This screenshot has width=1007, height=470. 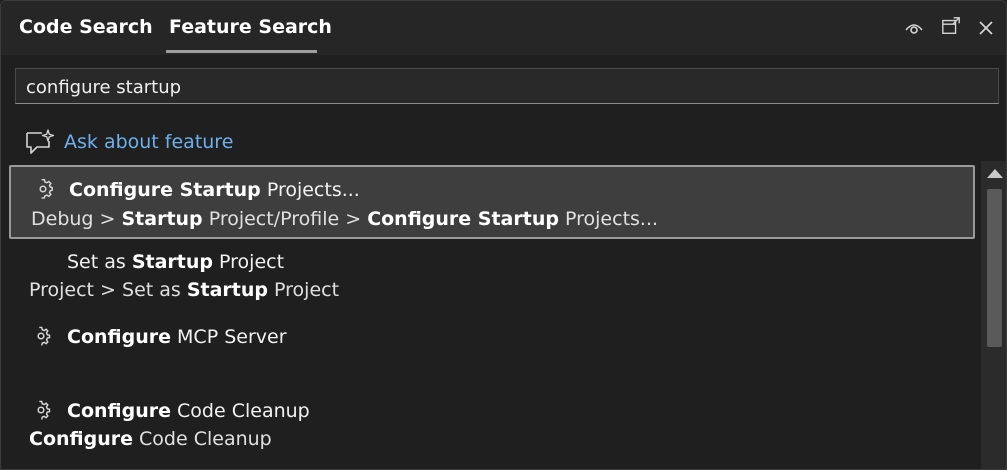 What do you see at coordinates (86, 27) in the screenshot?
I see `tab-code-search: Code Search` at bounding box center [86, 27].